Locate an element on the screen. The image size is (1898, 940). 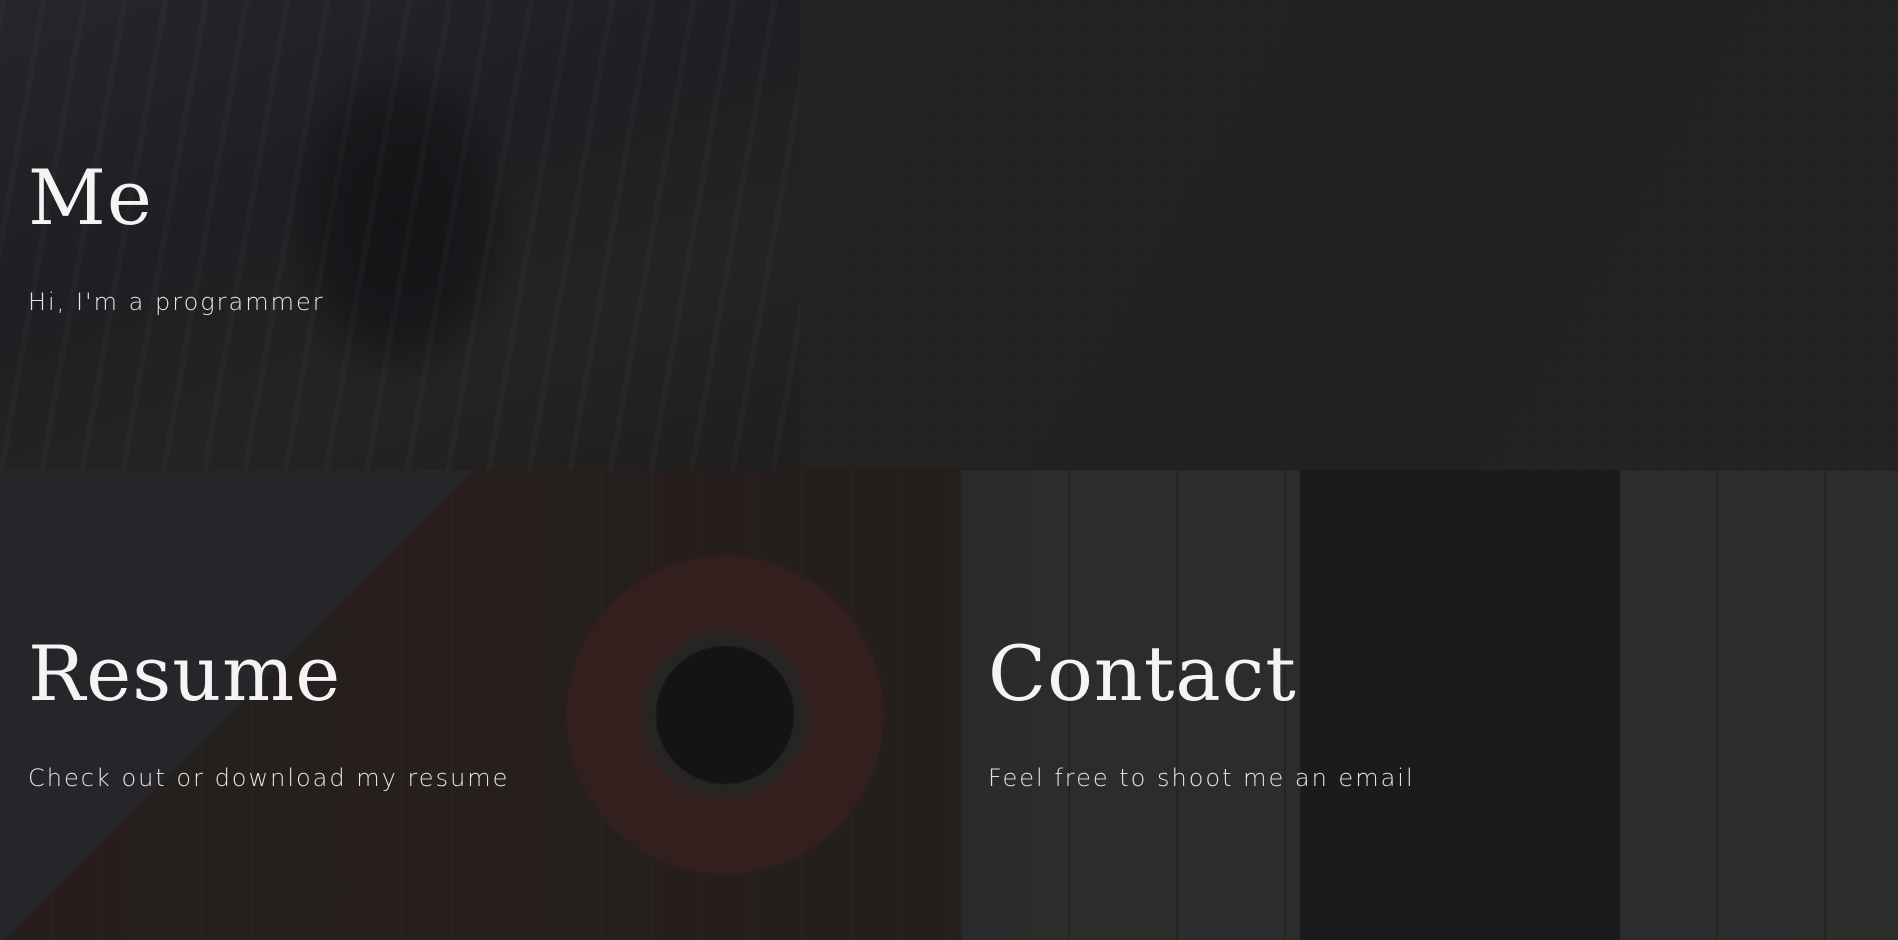
me-content: Me Hi, I'm a programmer is located at coordinates (176, 235).